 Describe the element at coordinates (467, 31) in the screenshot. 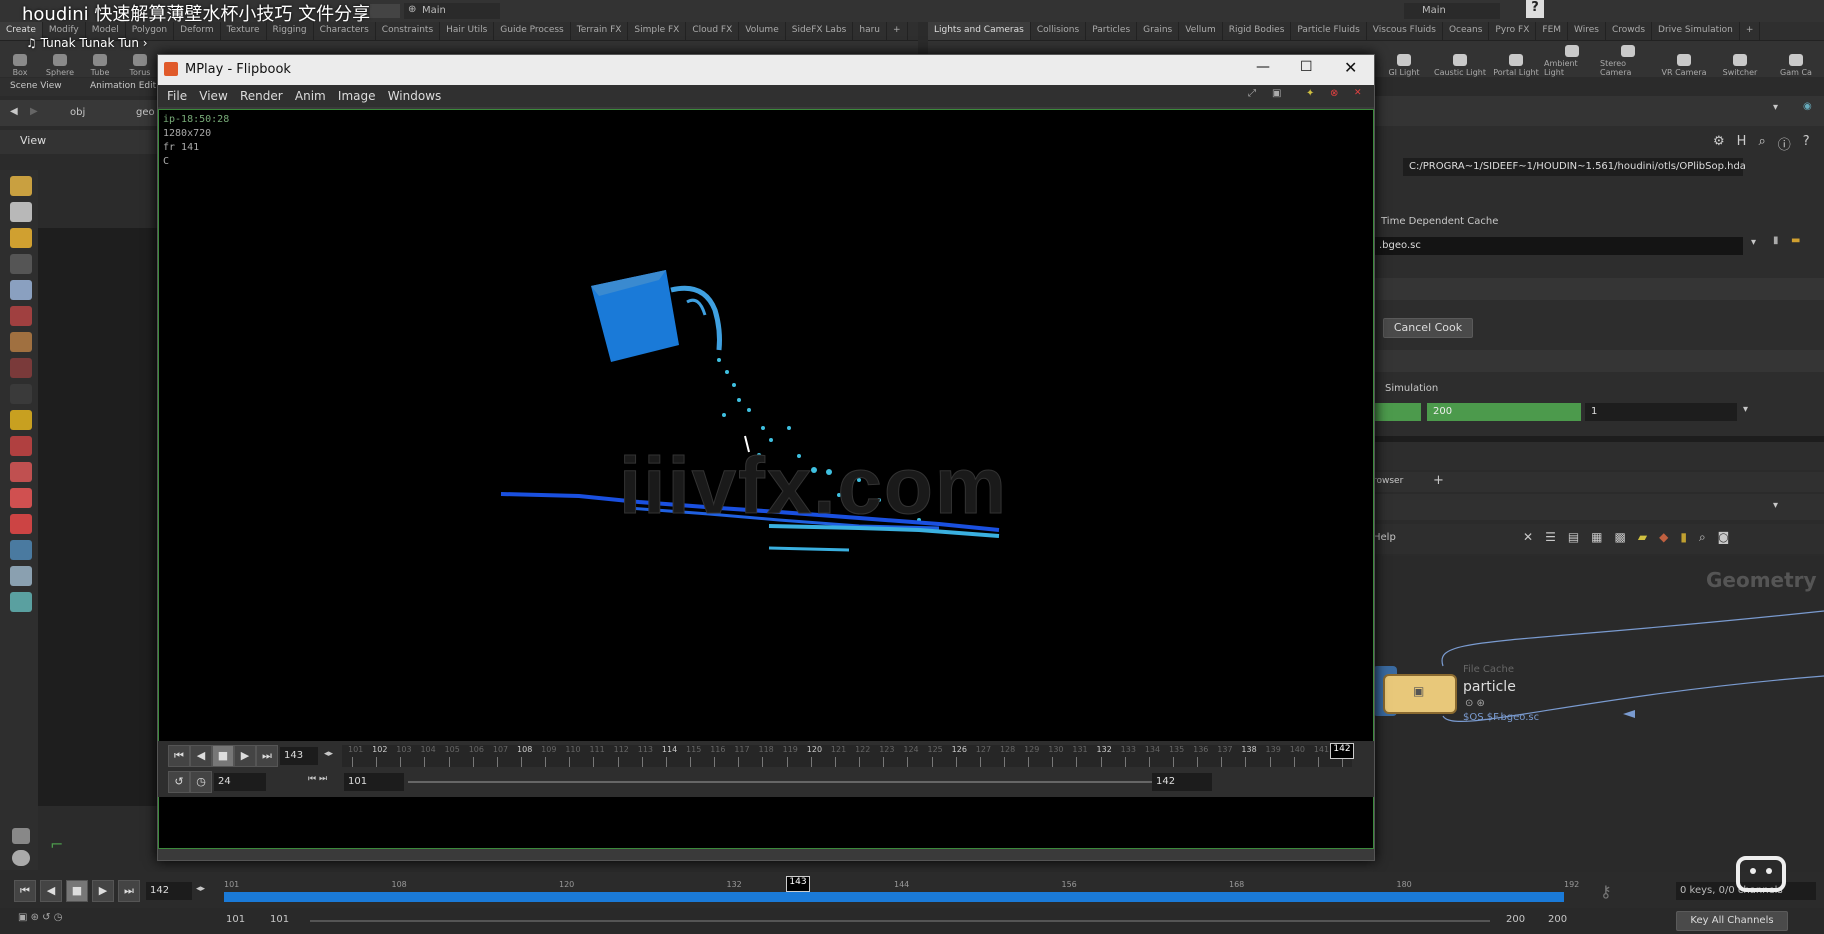

I see `shelf-tab-left-9: Hair Utils` at that location.